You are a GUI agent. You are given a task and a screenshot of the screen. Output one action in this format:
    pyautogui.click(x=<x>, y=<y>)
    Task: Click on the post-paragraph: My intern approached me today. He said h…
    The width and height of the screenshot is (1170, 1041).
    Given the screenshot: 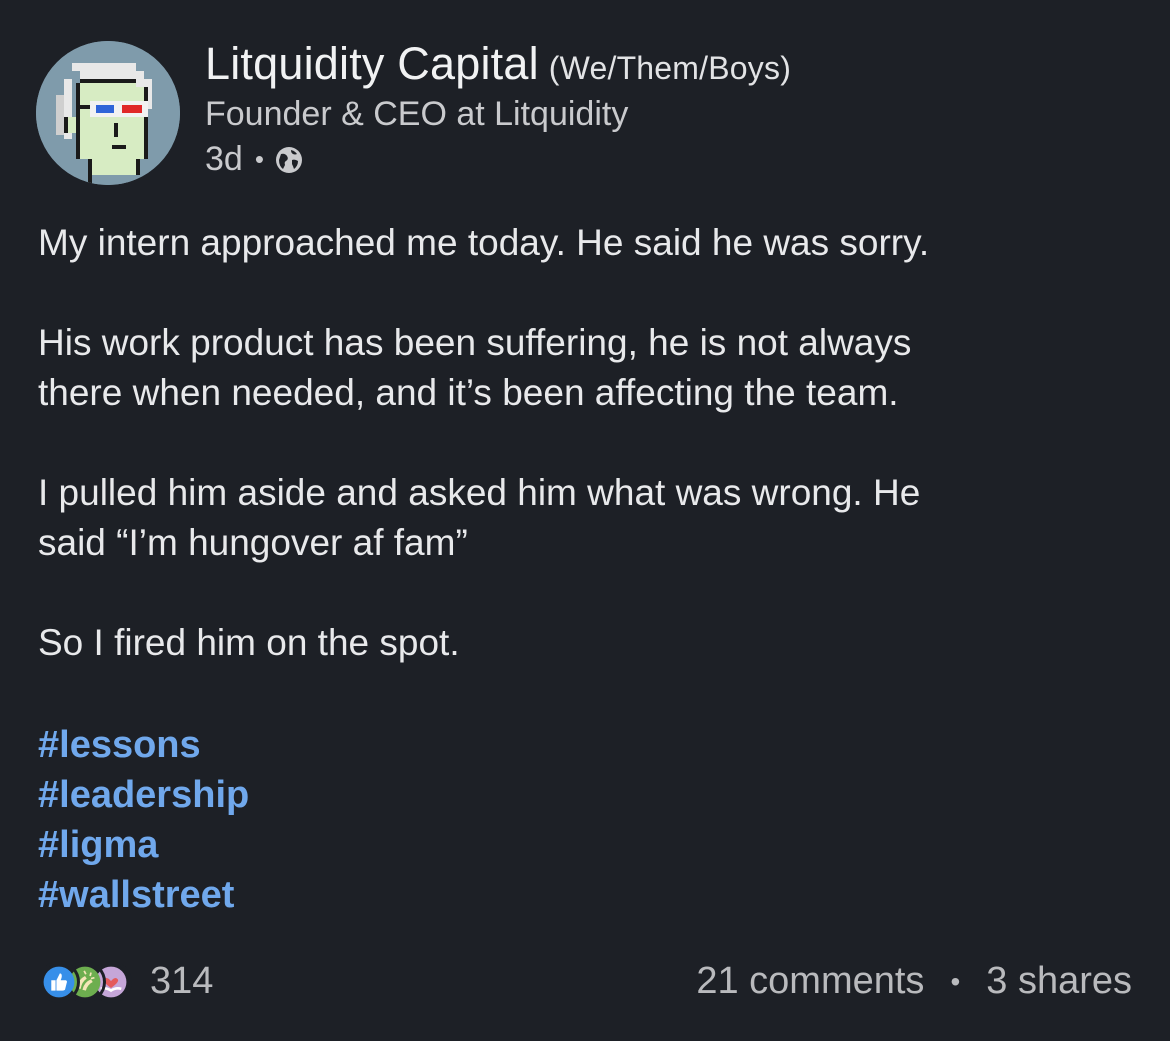 What is the action you would take?
    pyautogui.click(x=484, y=242)
    